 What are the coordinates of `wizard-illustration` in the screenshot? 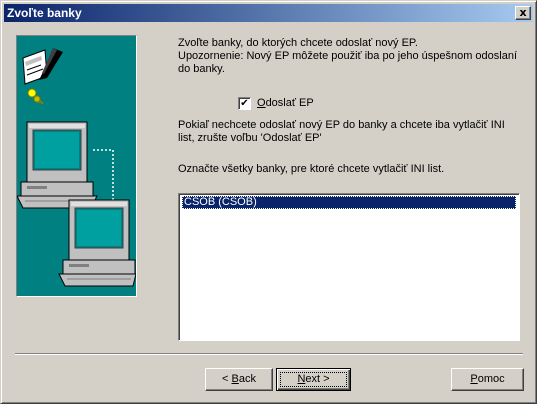 It's located at (76, 166).